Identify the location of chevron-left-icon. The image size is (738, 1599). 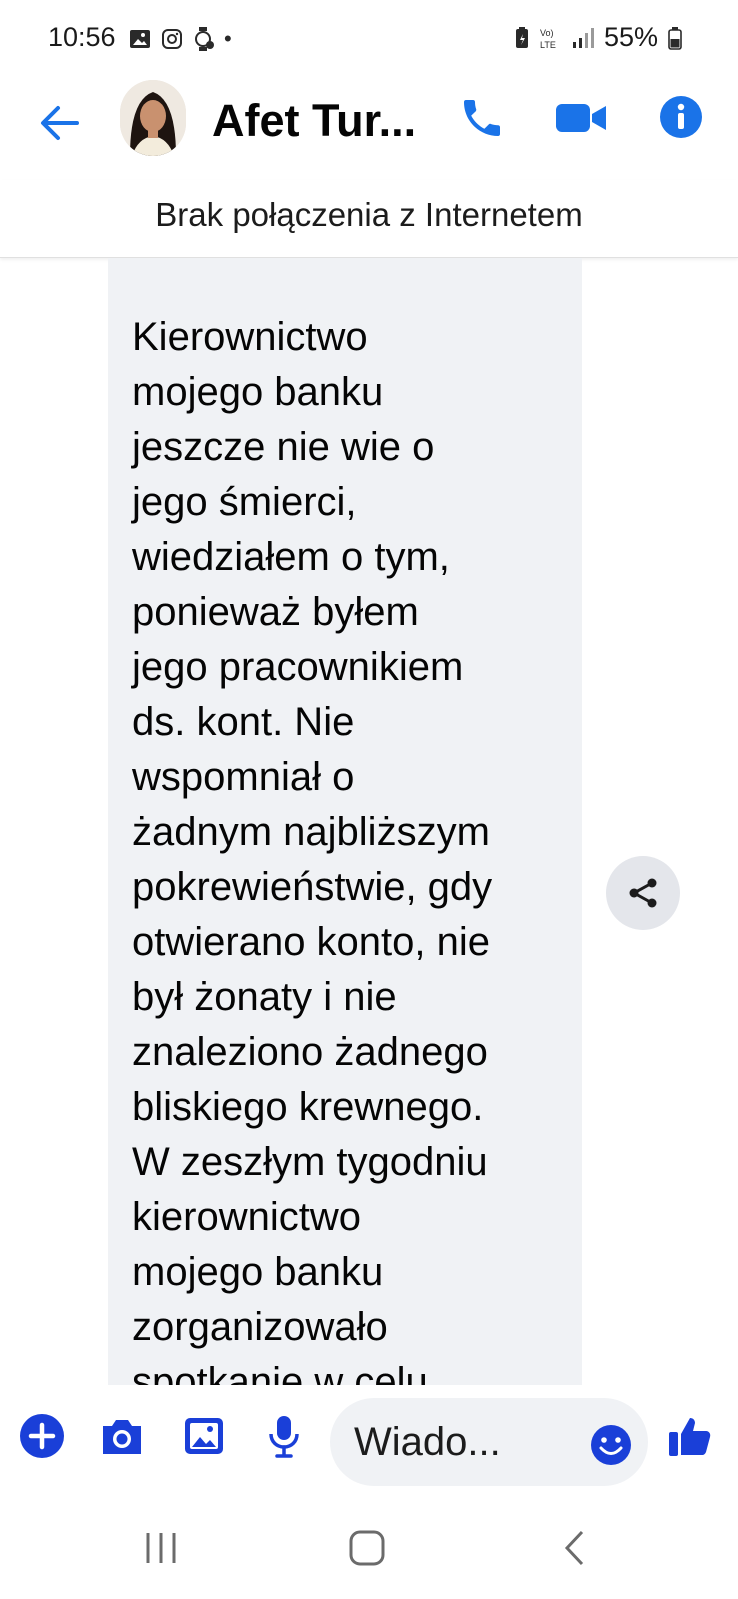
(574, 1548).